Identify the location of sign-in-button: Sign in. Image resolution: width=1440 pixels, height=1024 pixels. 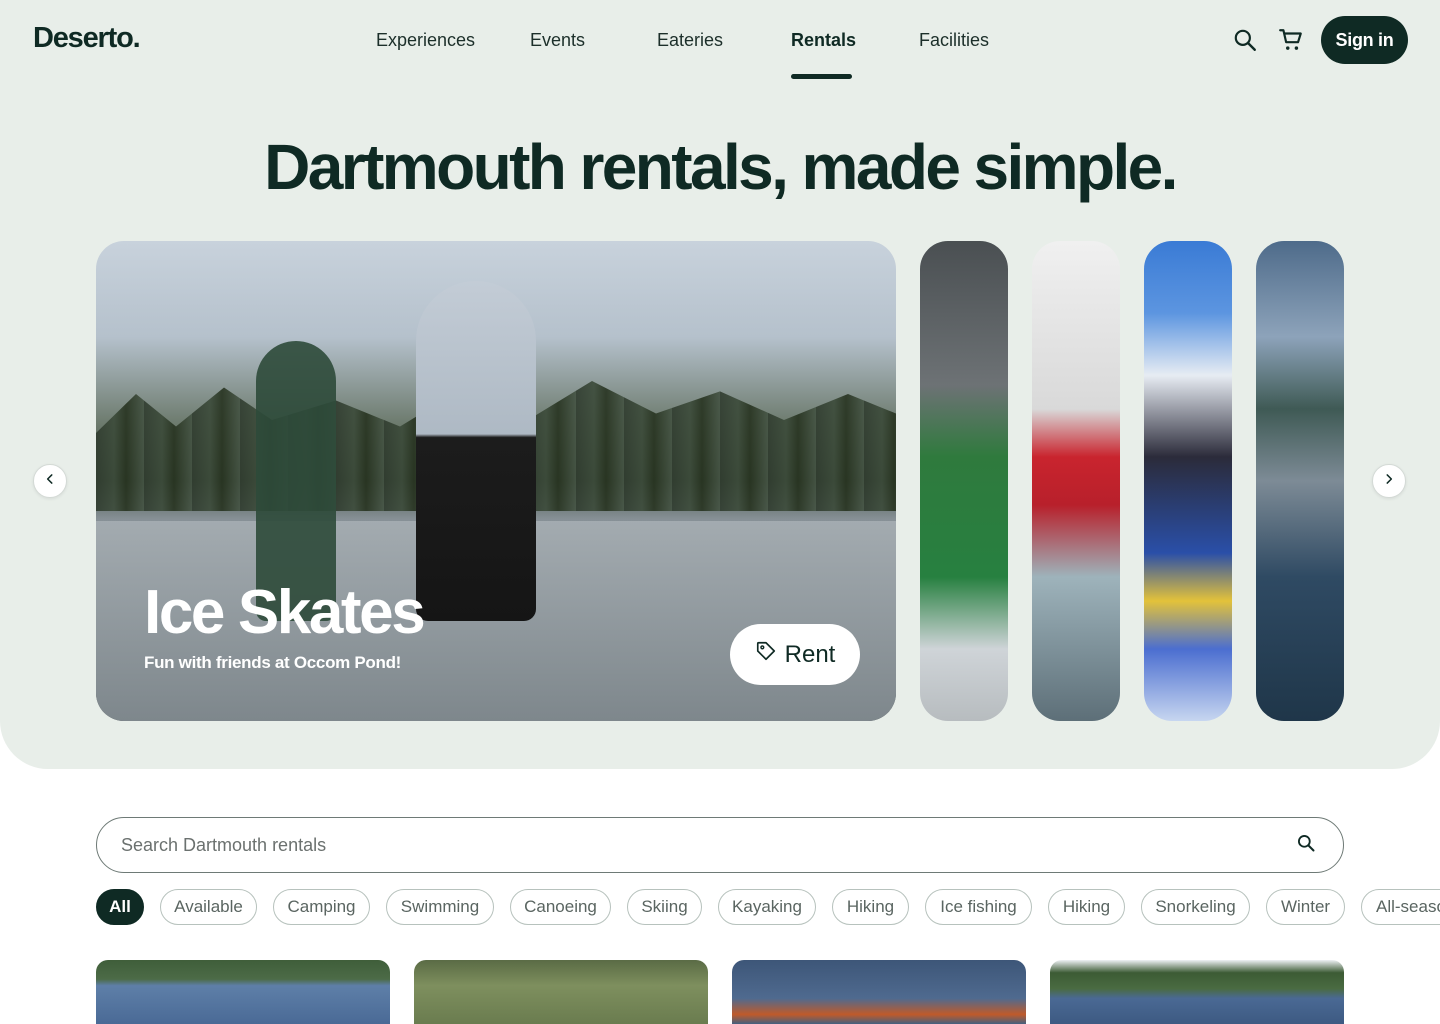
(1364, 40).